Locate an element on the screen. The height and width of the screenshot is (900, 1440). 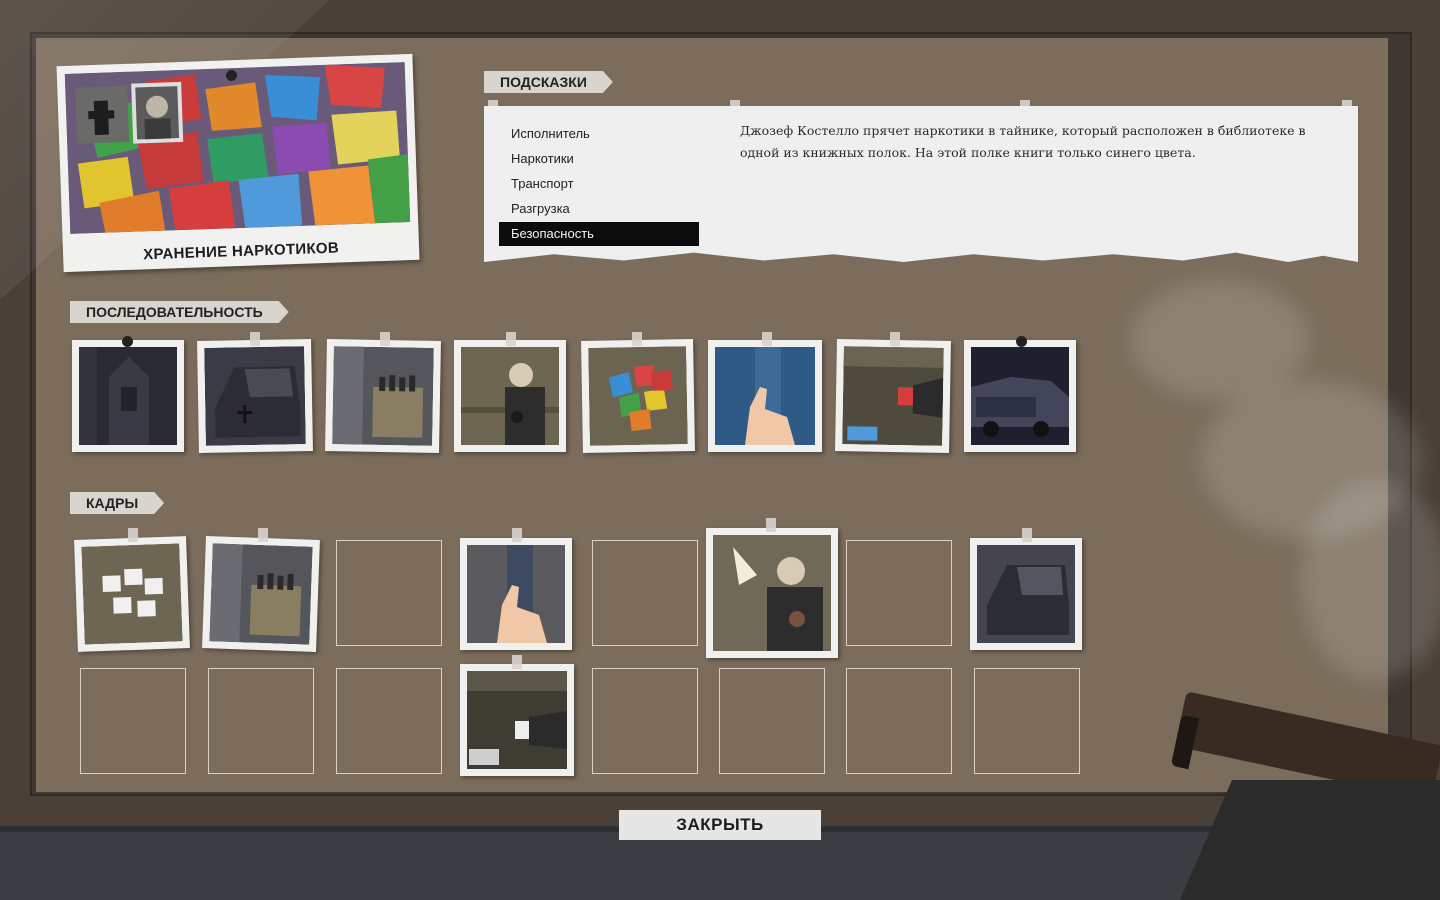
sequence-photo-hearse is located at coordinates (255, 396).